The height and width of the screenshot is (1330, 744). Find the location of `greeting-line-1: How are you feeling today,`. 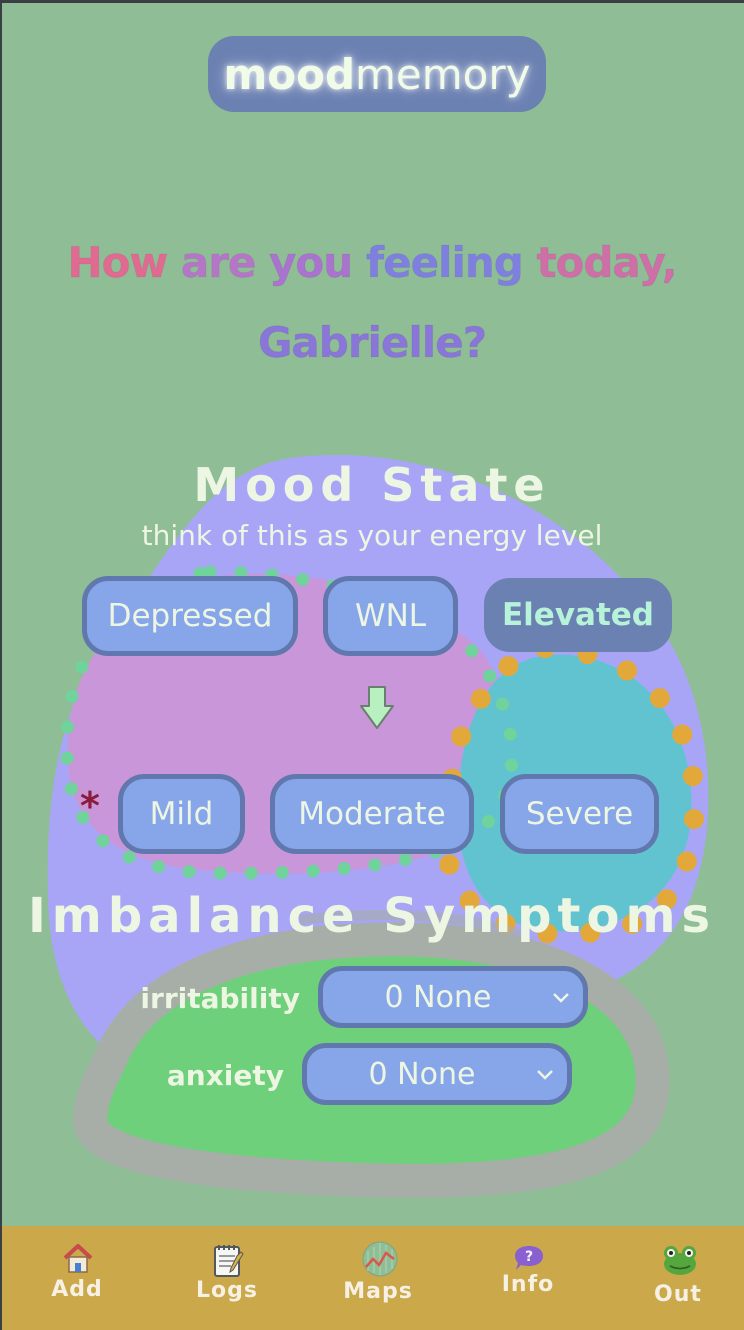

greeting-line-1: How are you feeling today, is located at coordinates (372, 263).